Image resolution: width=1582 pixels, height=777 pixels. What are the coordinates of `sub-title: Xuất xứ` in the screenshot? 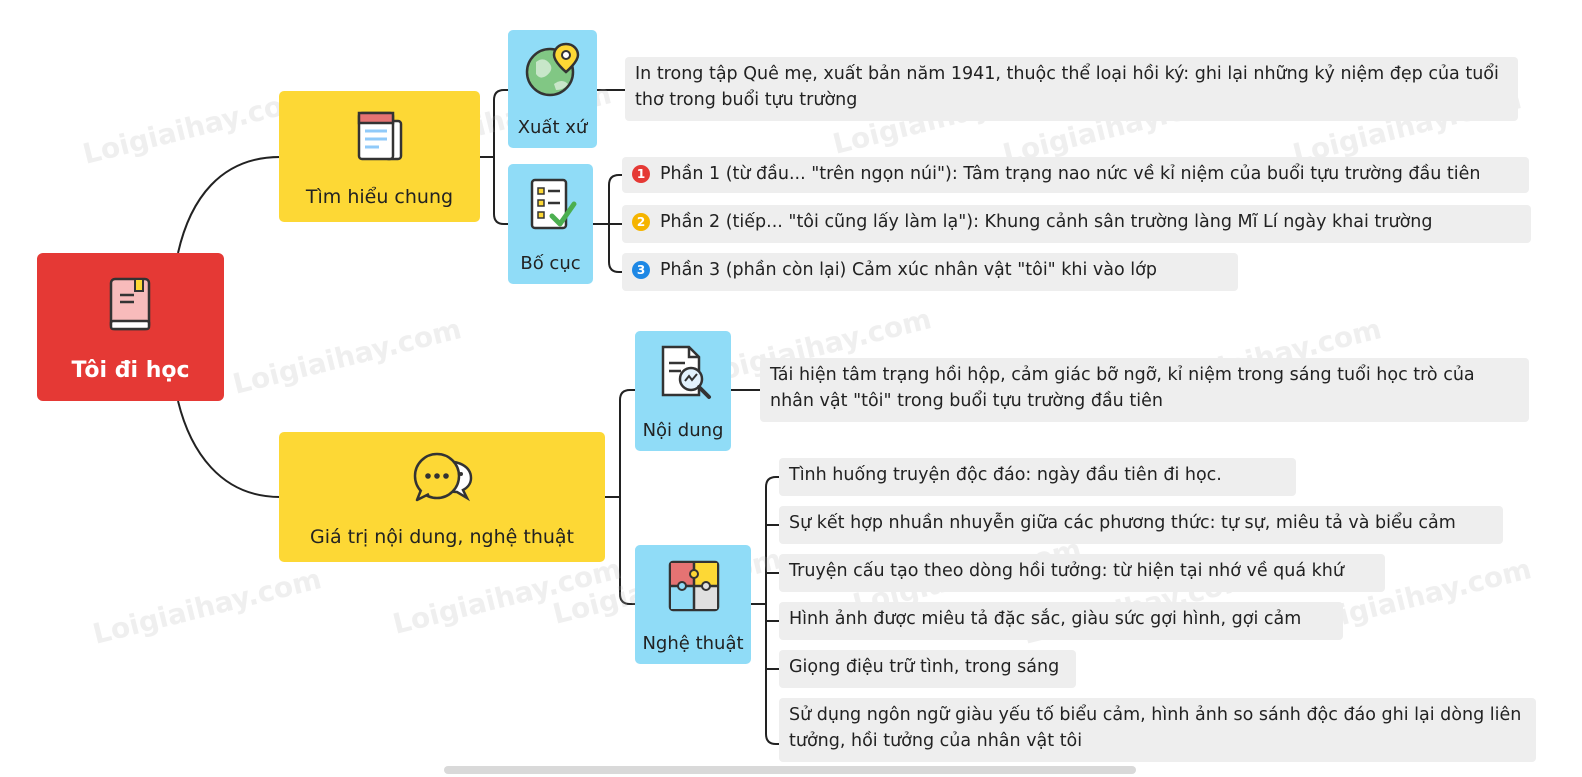 It's located at (552, 127).